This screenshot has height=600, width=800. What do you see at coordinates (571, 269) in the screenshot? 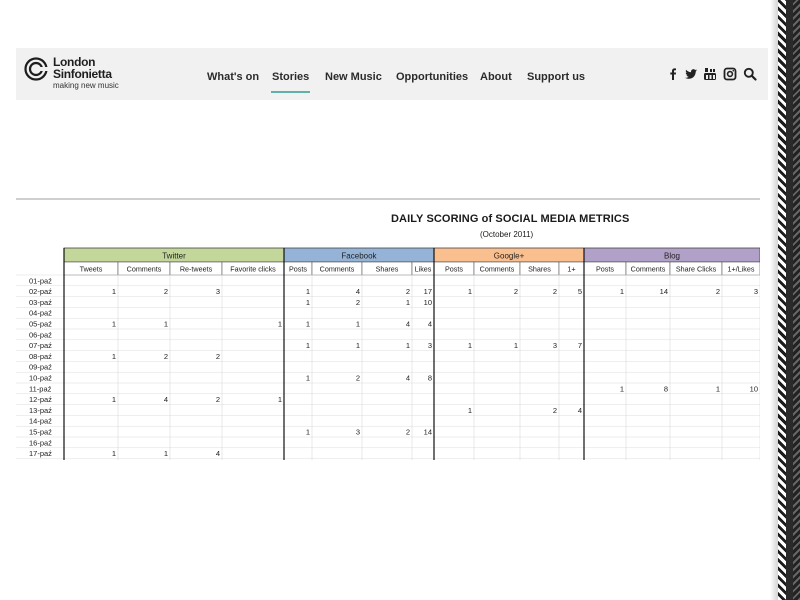
I see `column-header-label: 1+` at bounding box center [571, 269].